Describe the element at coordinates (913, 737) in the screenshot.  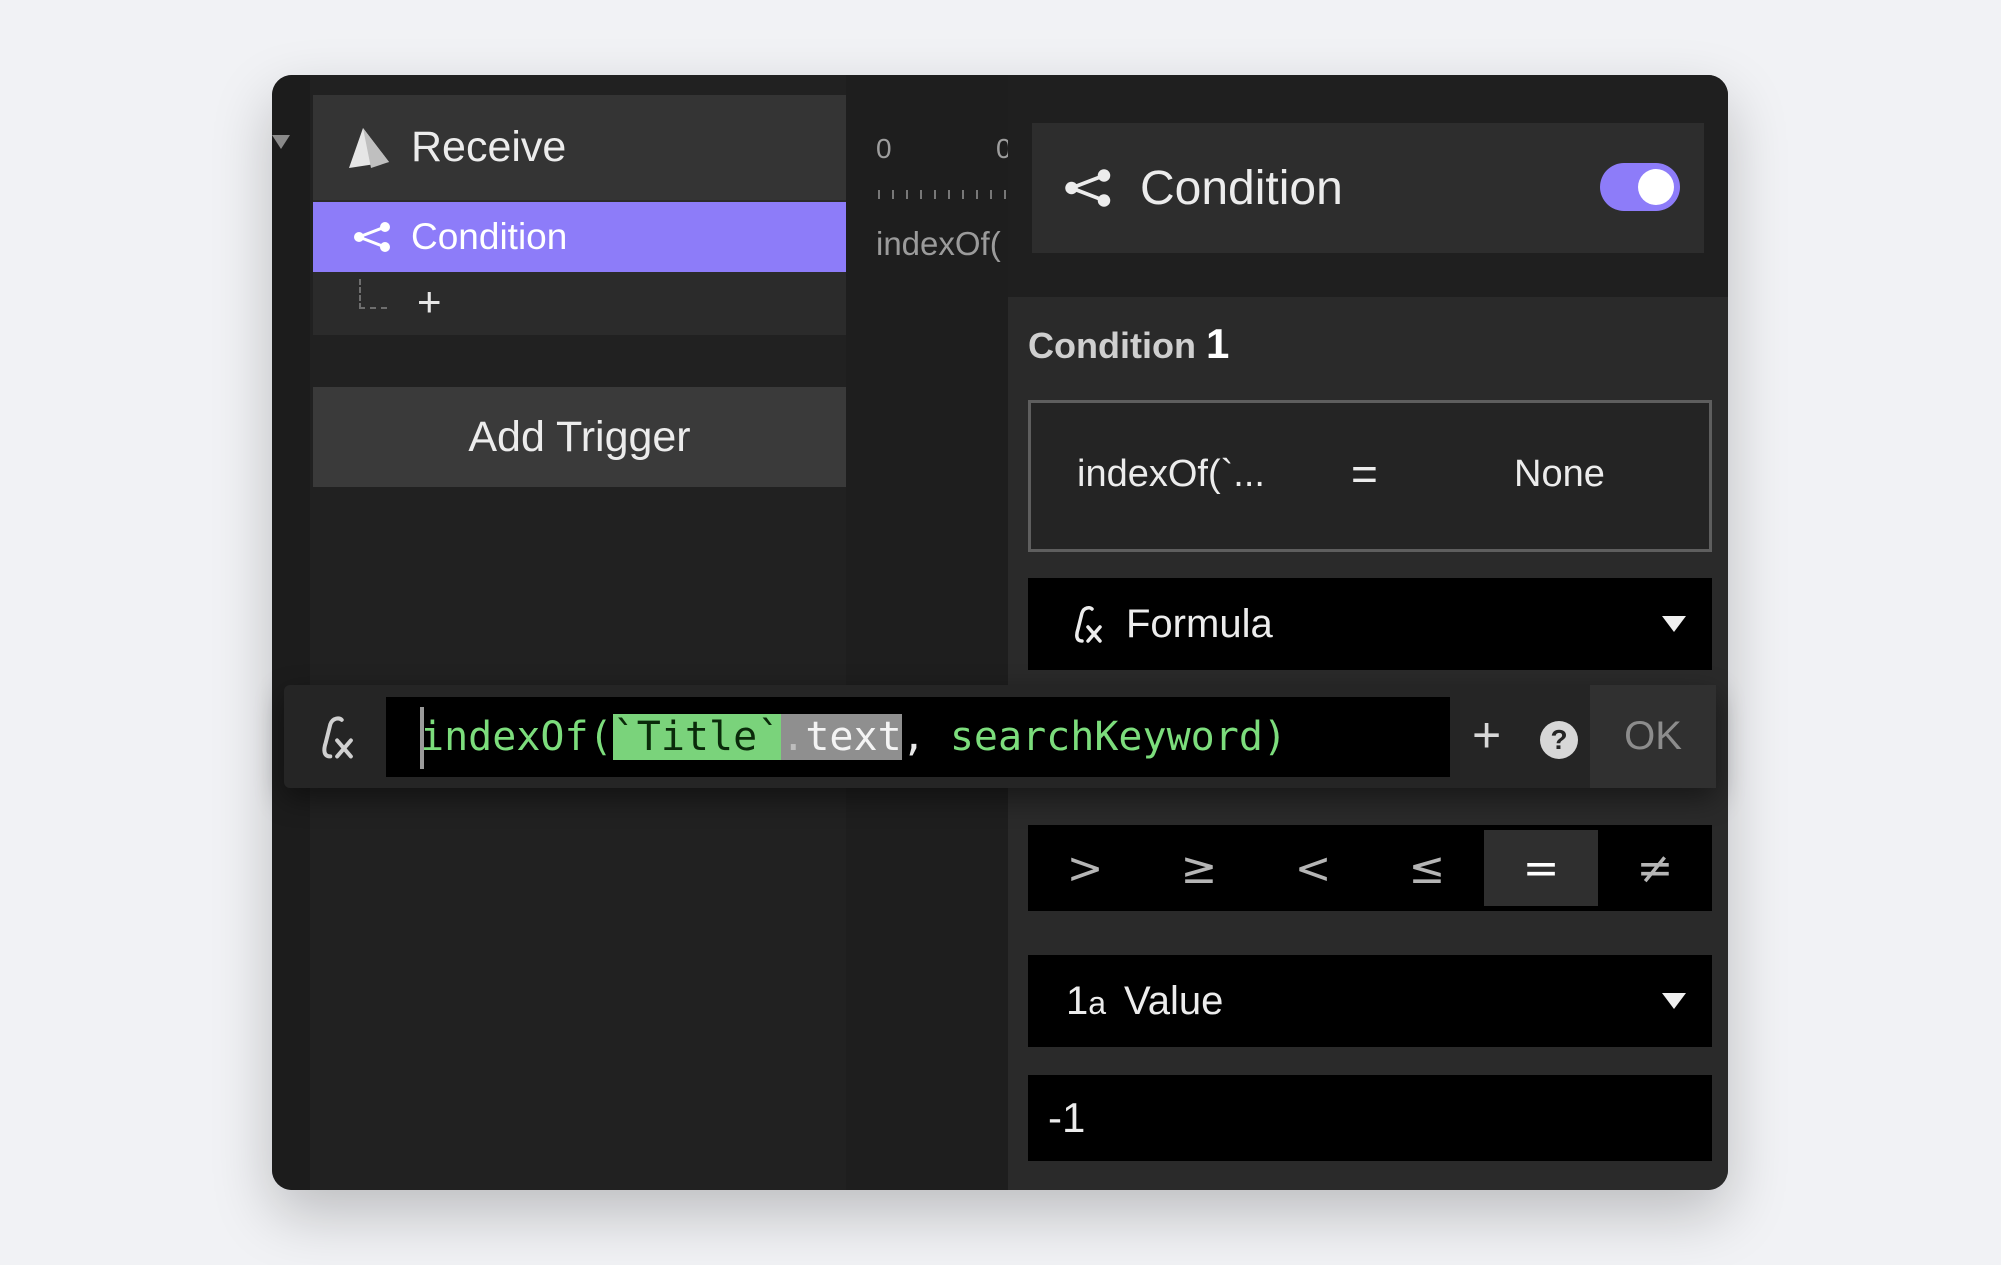
I see `code-comma: ,` at that location.